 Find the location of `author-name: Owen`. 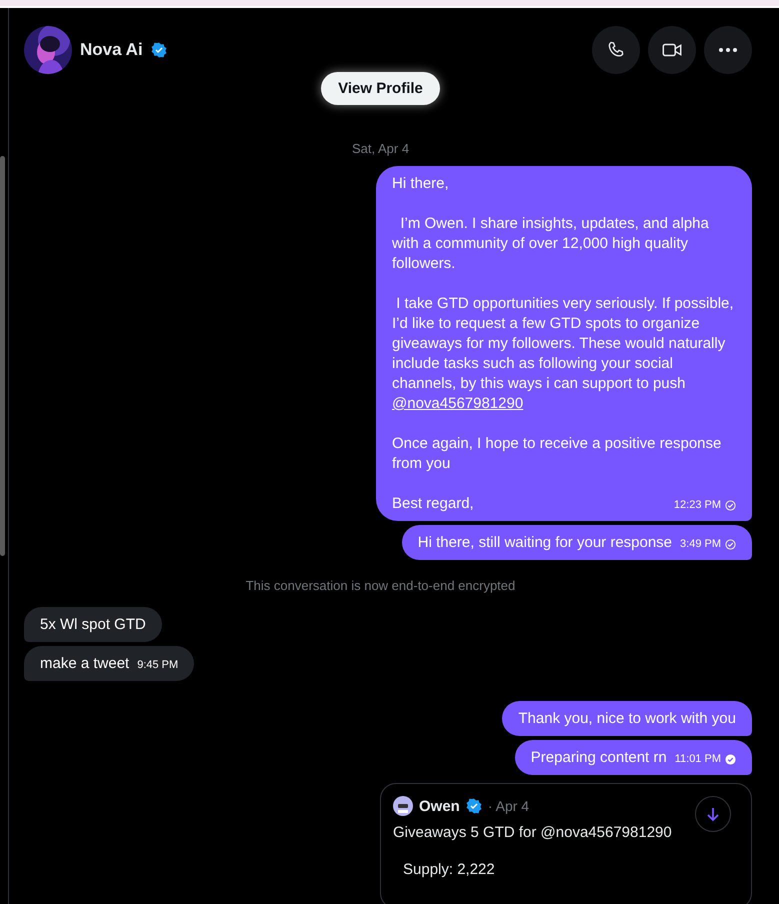

author-name: Owen is located at coordinates (439, 806).